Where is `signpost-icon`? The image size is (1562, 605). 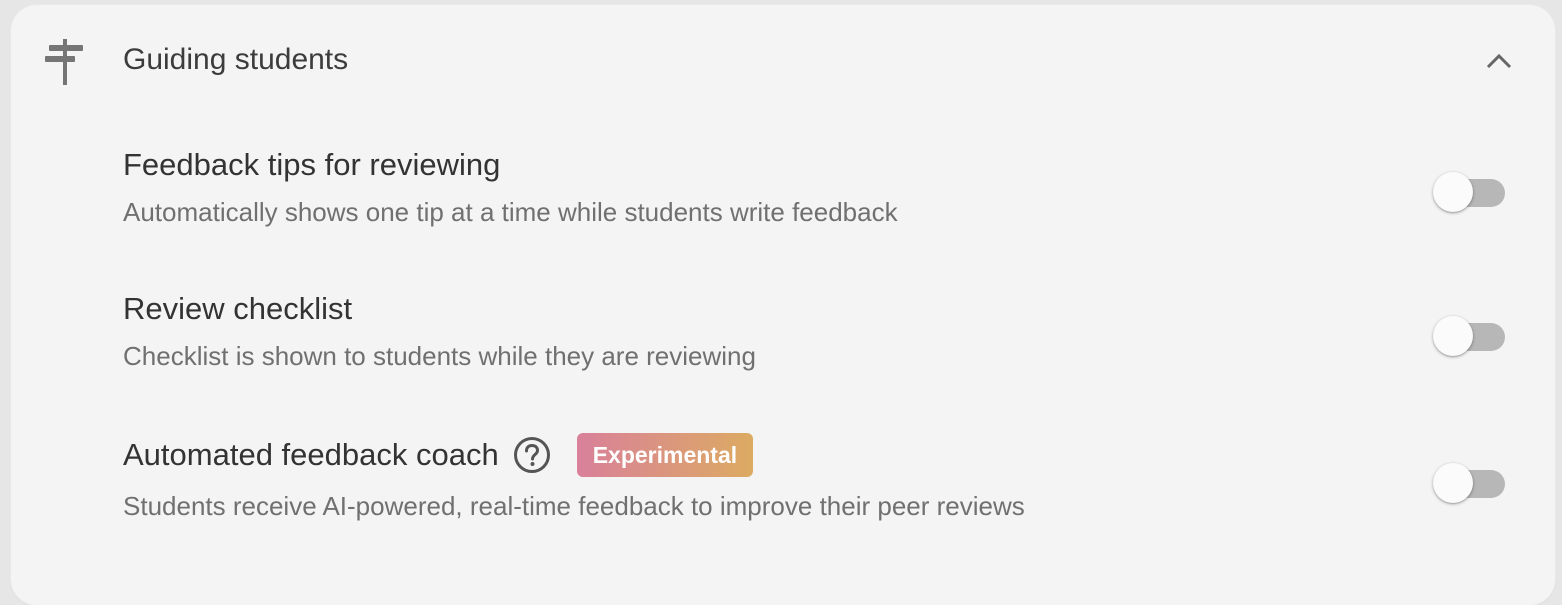
signpost-icon is located at coordinates (66, 62).